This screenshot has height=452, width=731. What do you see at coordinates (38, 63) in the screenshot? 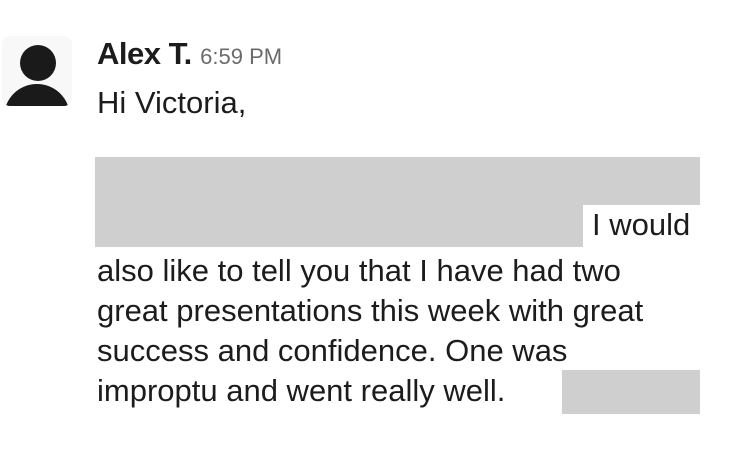
I see `user-silhouette-icon` at bounding box center [38, 63].